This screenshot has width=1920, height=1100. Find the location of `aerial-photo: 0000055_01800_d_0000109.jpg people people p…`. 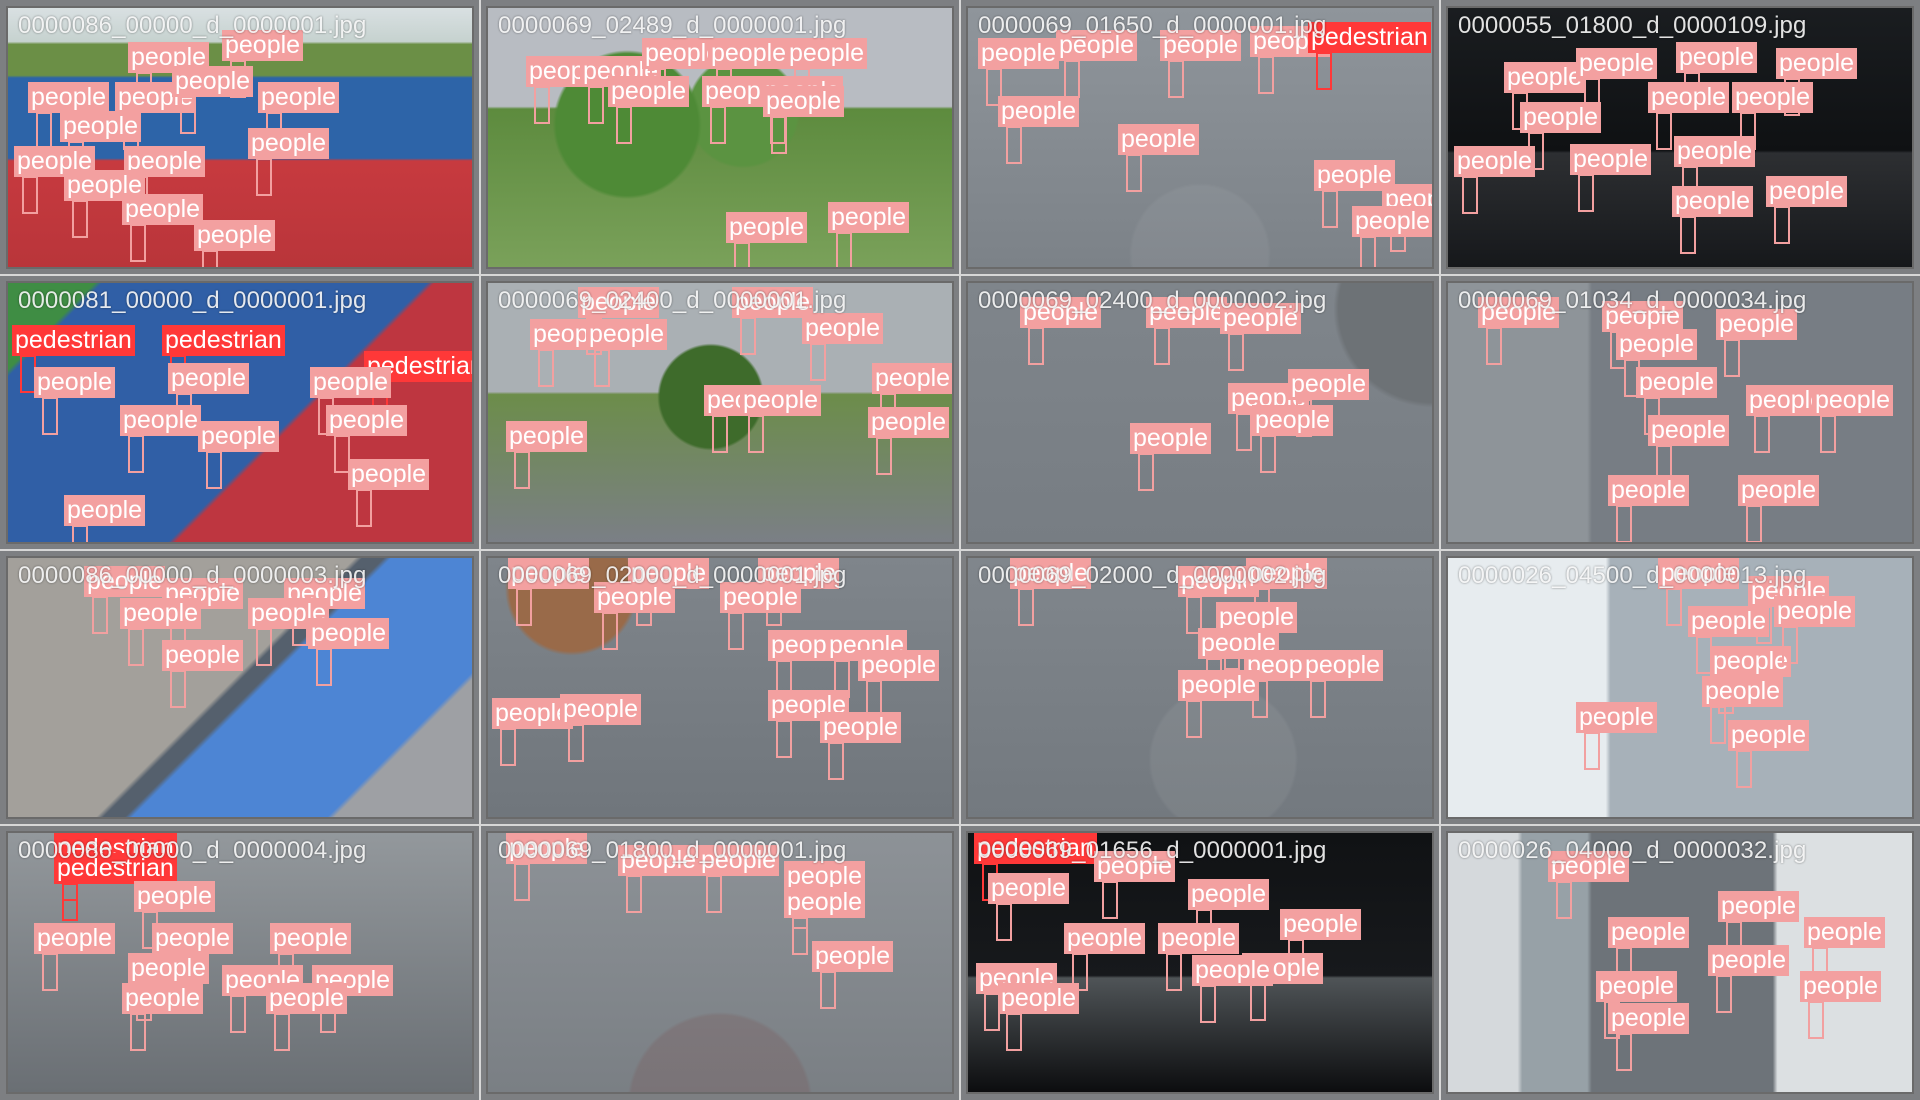

aerial-photo: 0000055_01800_d_0000109.jpg people people p… is located at coordinates (1680, 137).